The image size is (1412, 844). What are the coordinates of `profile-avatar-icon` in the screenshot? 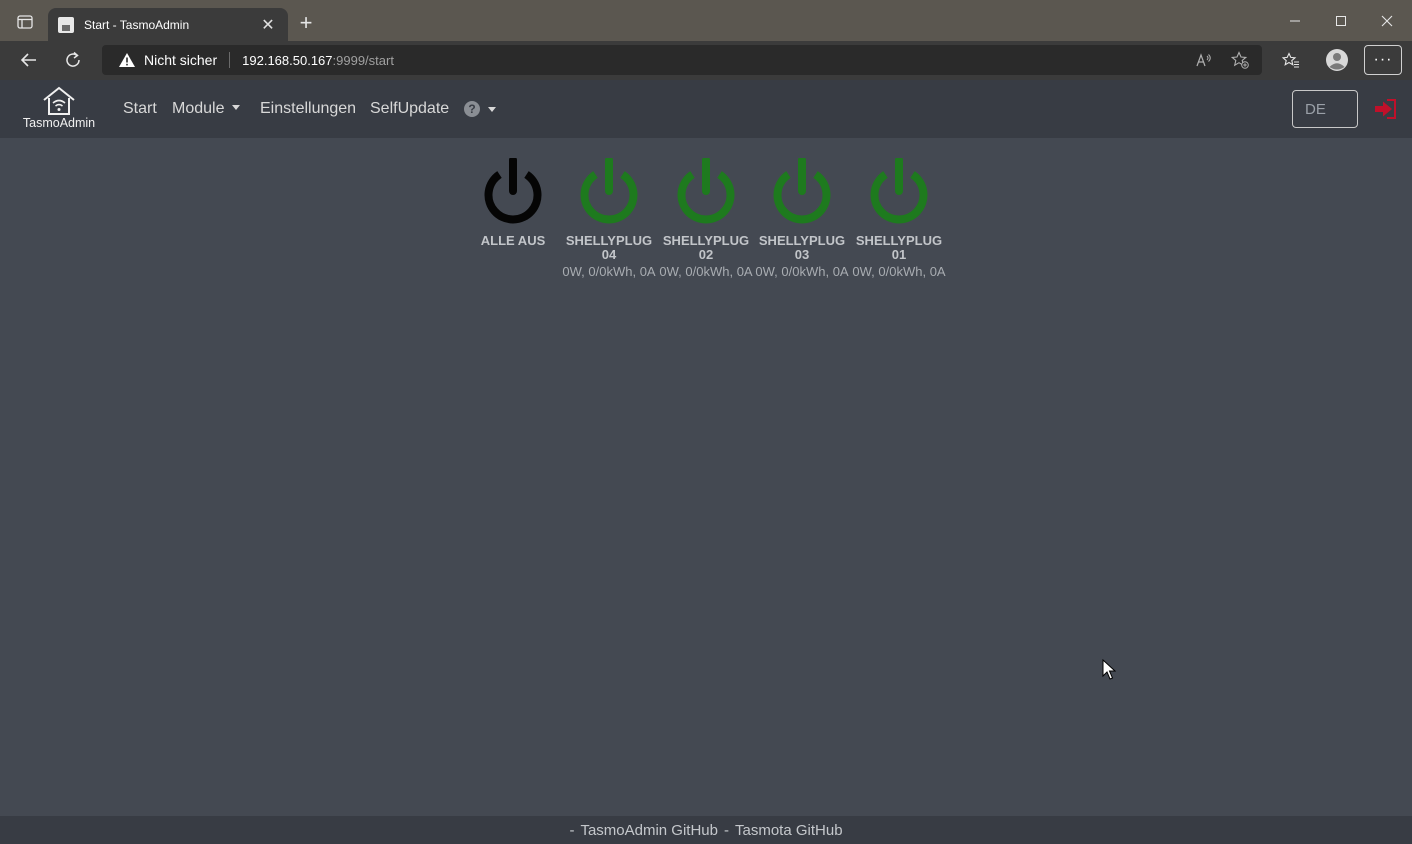 It's located at (1337, 60).